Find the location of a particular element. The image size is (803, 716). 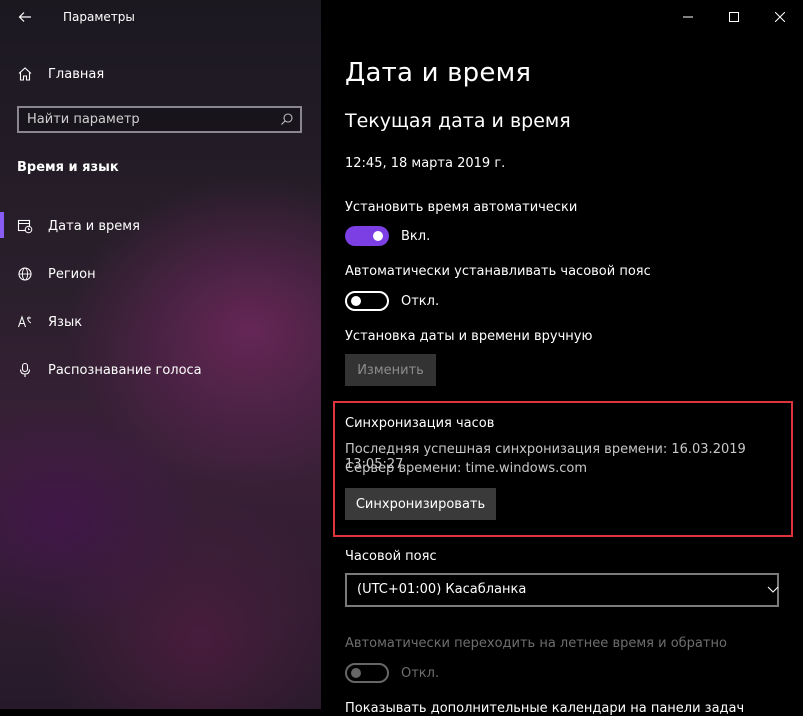

back-button is located at coordinates (25, 17).